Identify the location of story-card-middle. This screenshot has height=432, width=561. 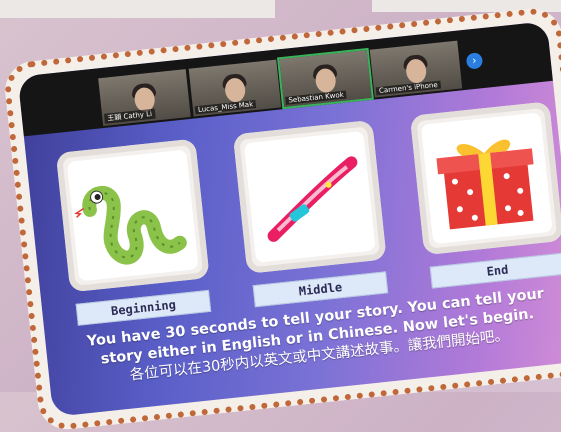
(309, 196).